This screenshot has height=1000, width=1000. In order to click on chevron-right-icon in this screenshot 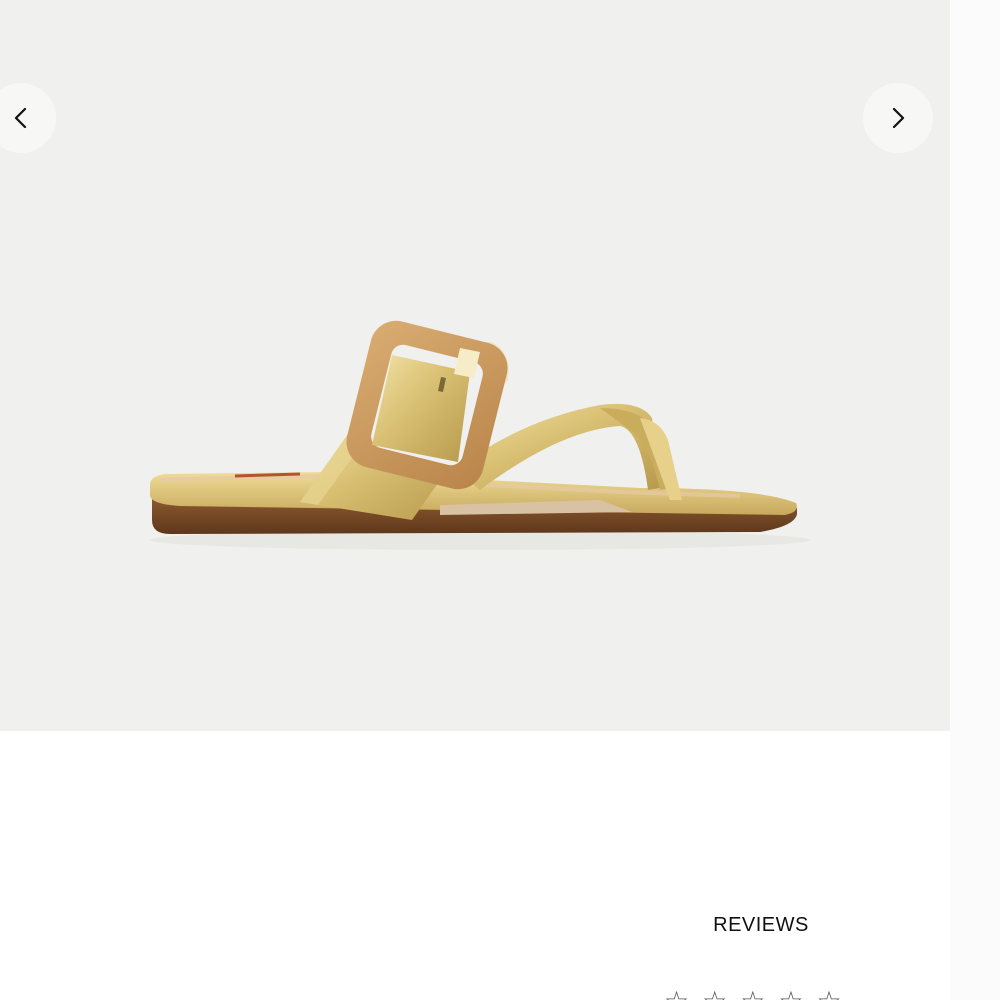, I will do `click(898, 118)`.